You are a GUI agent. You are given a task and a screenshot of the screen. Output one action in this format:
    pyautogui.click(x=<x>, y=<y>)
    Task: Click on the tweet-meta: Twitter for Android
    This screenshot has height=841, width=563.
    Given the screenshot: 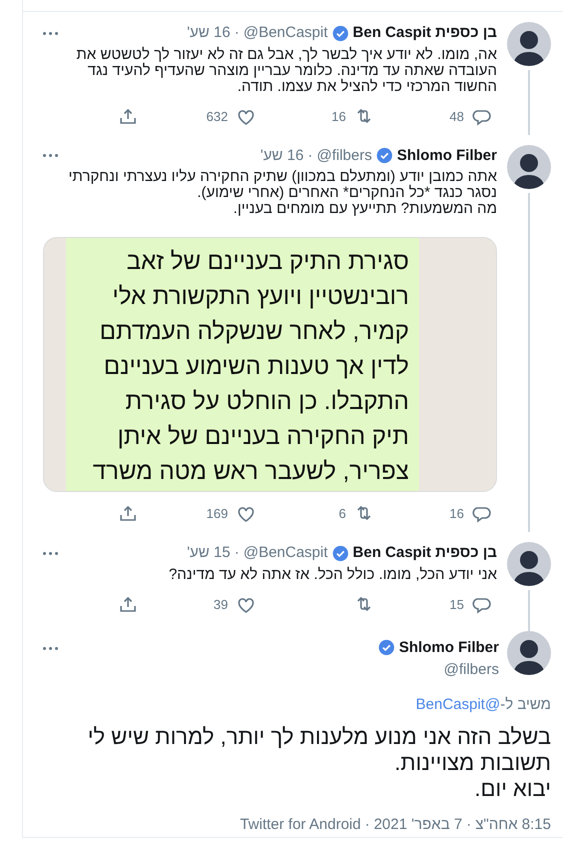 What is the action you would take?
    pyautogui.click(x=300, y=825)
    